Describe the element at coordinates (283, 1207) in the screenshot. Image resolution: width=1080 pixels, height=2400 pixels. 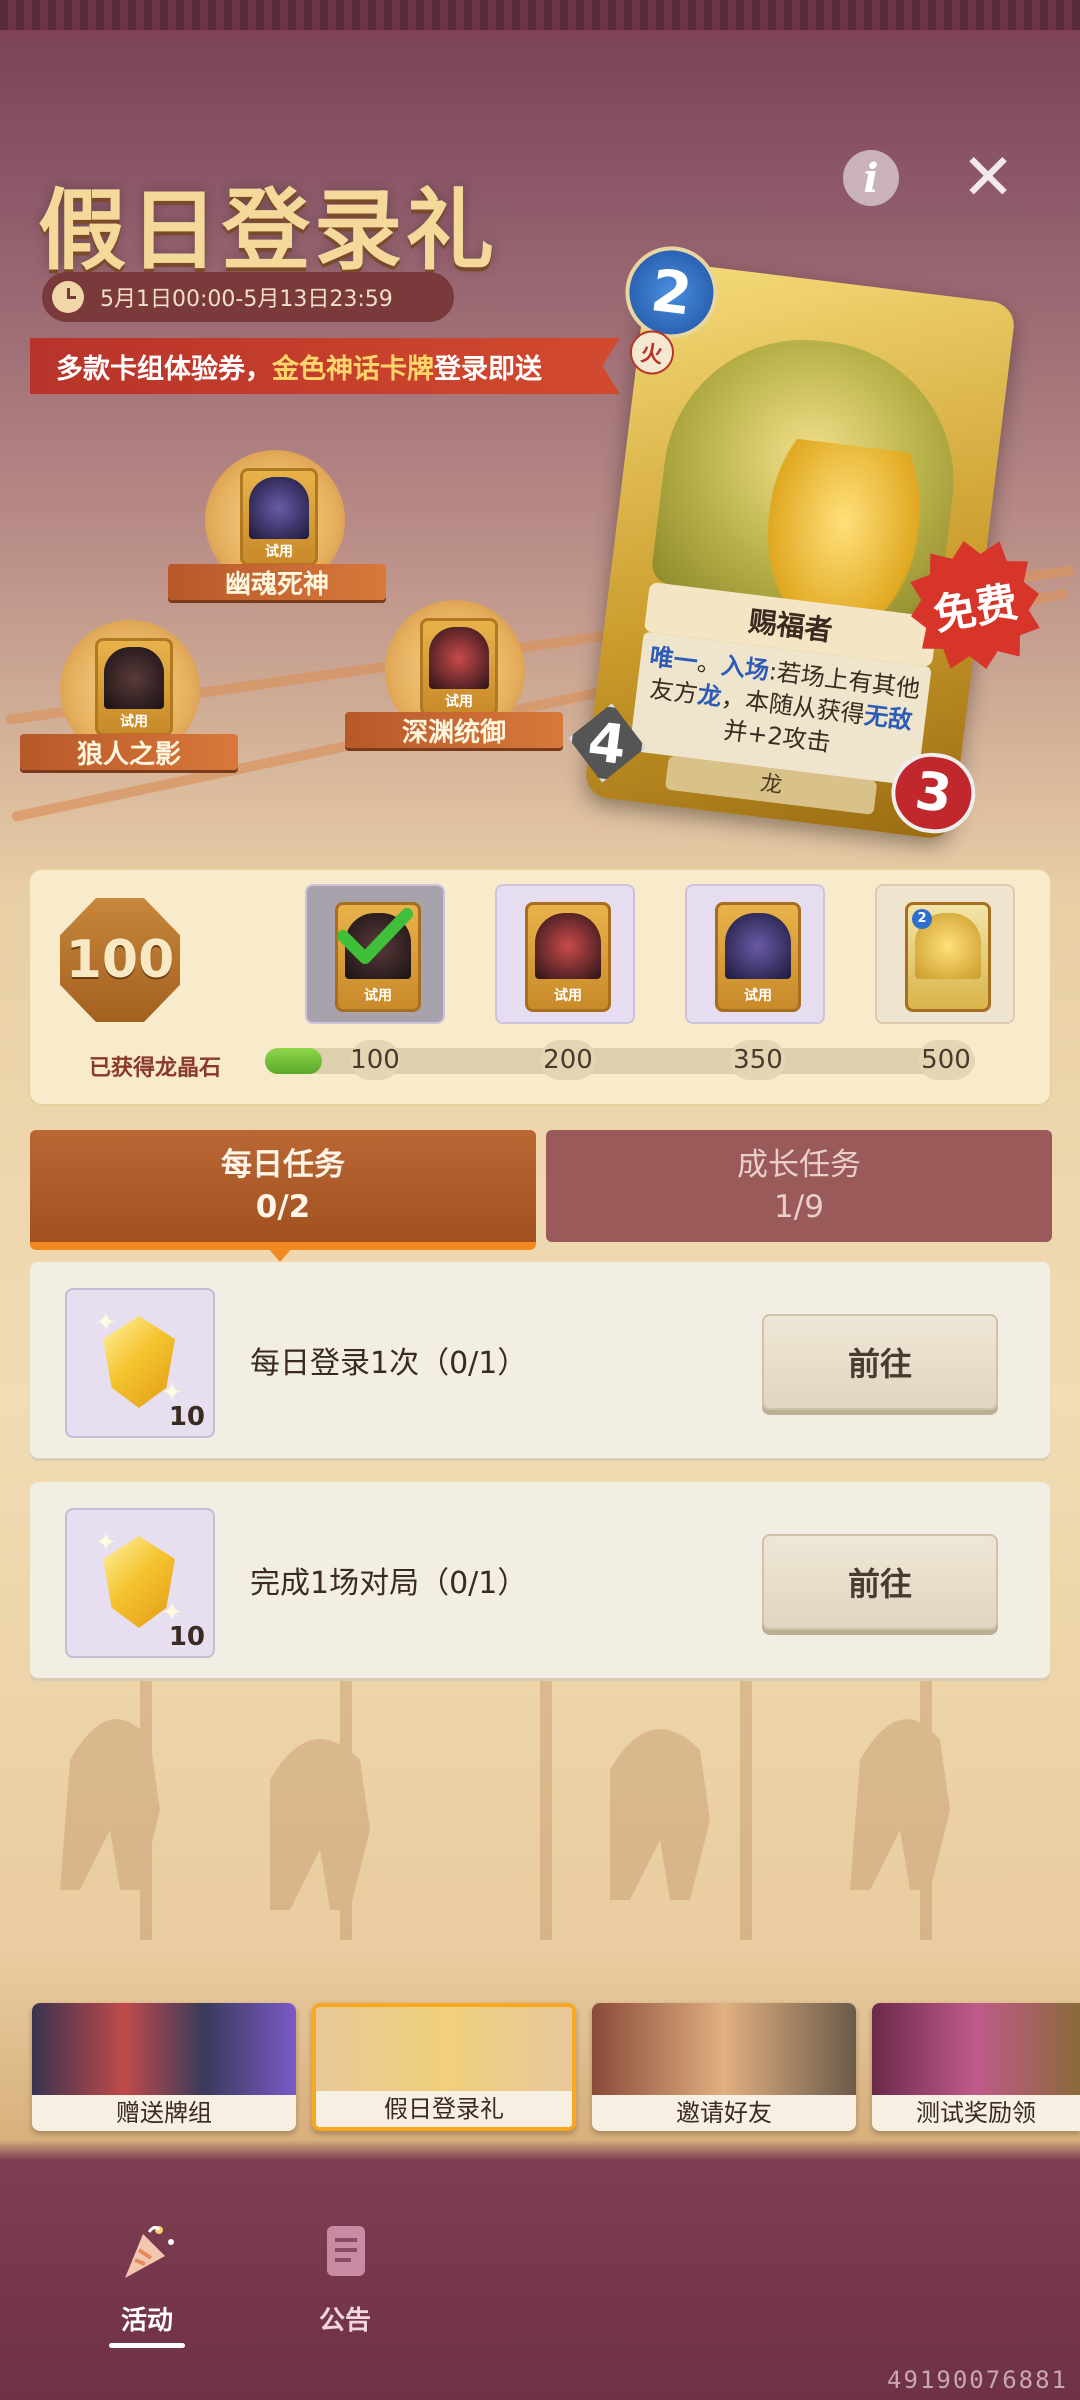
I see `tab-count: 0/2` at that location.